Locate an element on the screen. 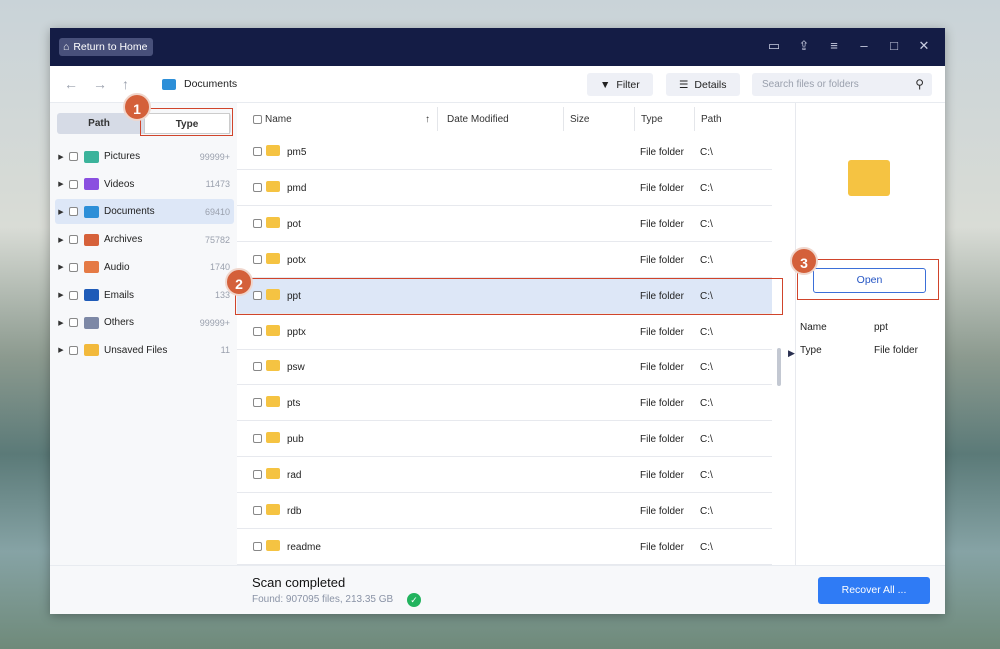 The width and height of the screenshot is (1000, 649). back-icon: ← is located at coordinates (71, 84).